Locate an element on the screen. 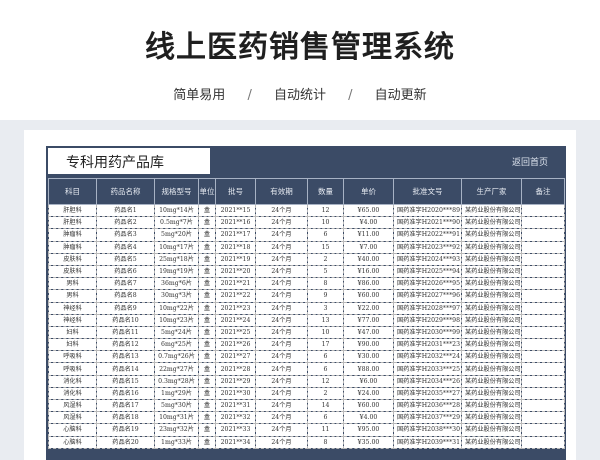 The height and width of the screenshot is (460, 600). cell-spec: 6mg*25片 is located at coordinates (176, 345).